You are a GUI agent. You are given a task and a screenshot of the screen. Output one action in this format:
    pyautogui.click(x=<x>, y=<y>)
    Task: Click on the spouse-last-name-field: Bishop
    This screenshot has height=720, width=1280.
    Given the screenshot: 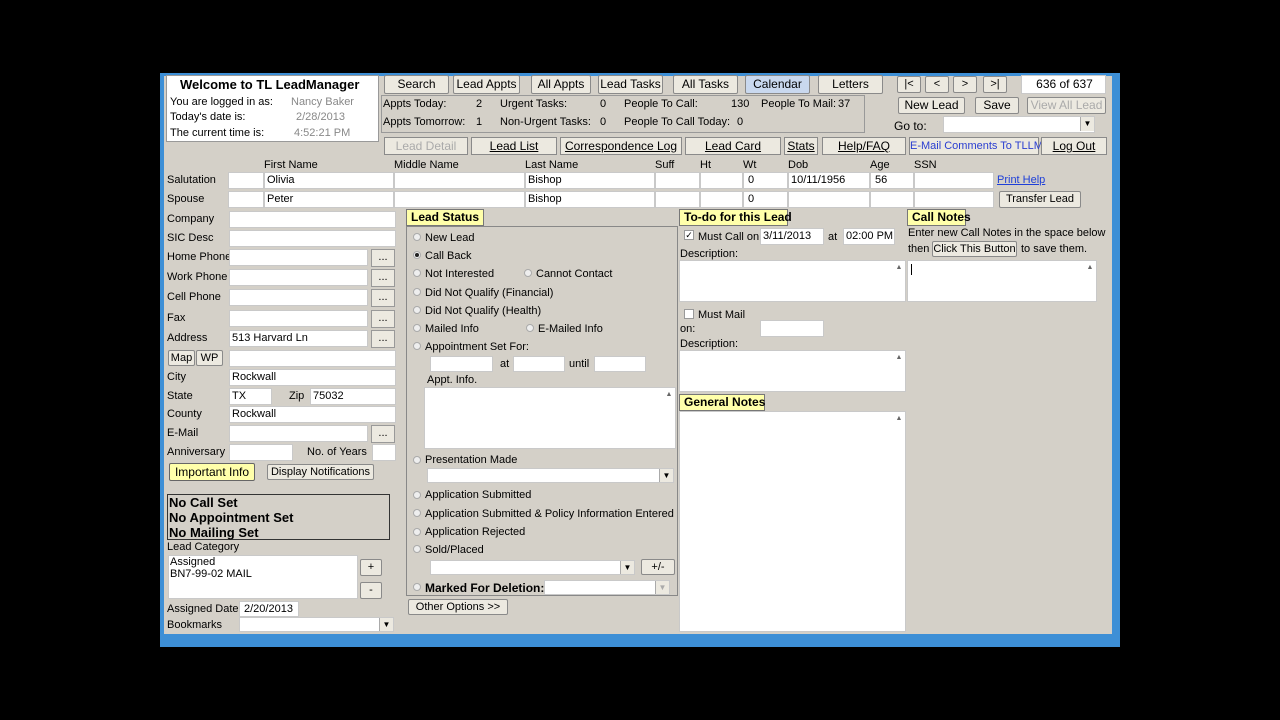 What is the action you would take?
    pyautogui.click(x=590, y=199)
    